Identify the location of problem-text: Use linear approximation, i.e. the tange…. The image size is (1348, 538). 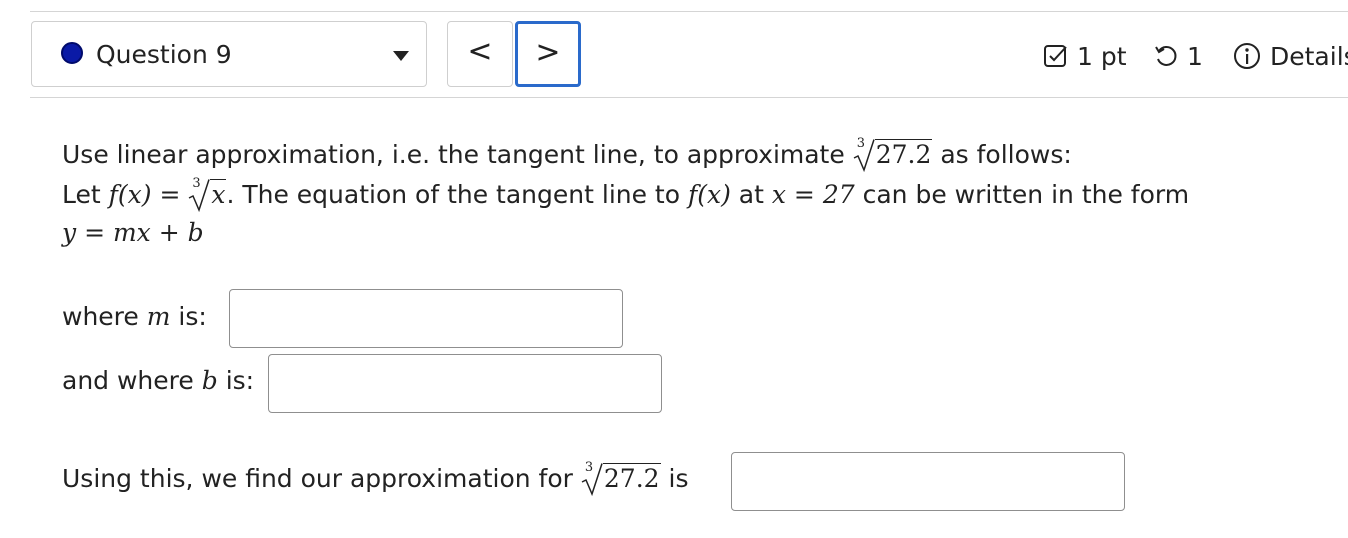
(453, 154).